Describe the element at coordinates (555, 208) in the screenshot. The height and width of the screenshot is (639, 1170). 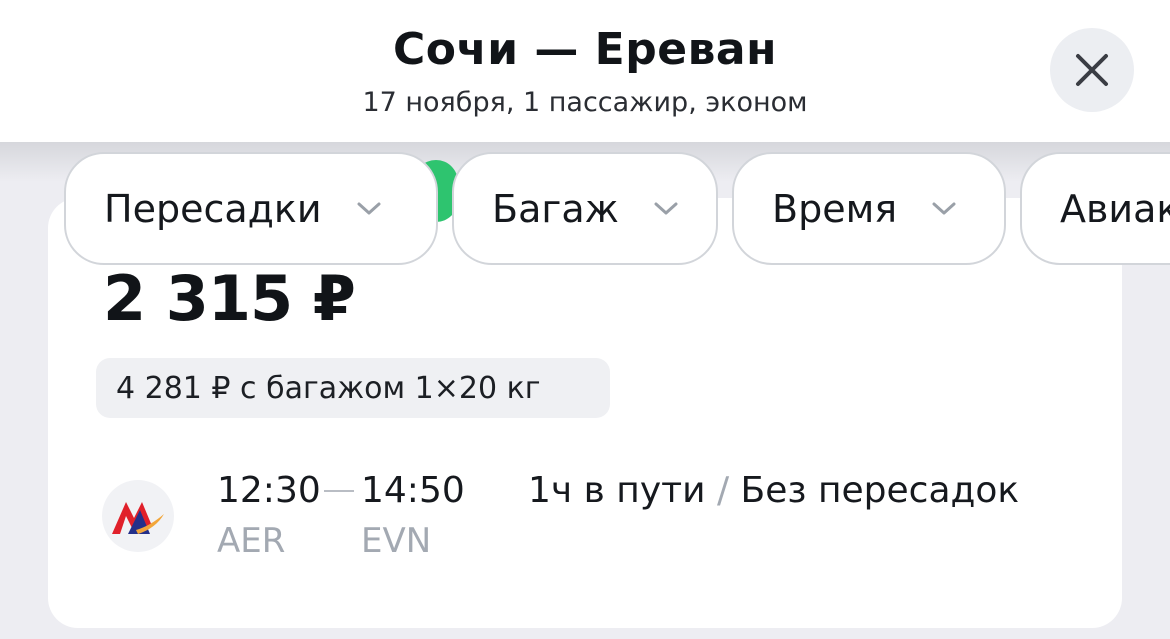
I see `filter-label: Багаж` at that location.